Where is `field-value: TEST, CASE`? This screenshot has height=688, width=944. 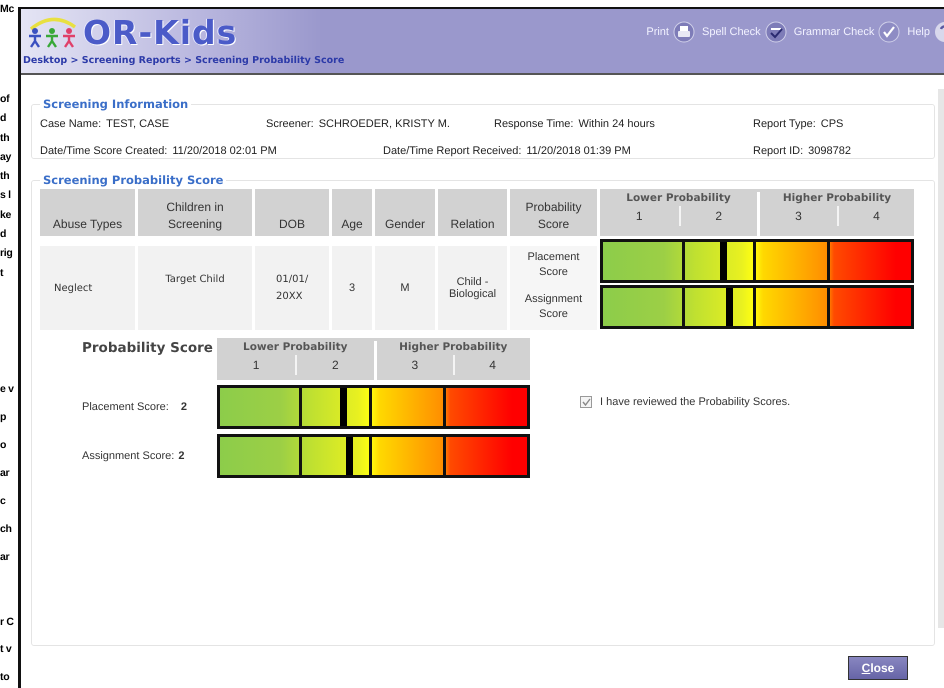
field-value: TEST, CASE is located at coordinates (138, 124).